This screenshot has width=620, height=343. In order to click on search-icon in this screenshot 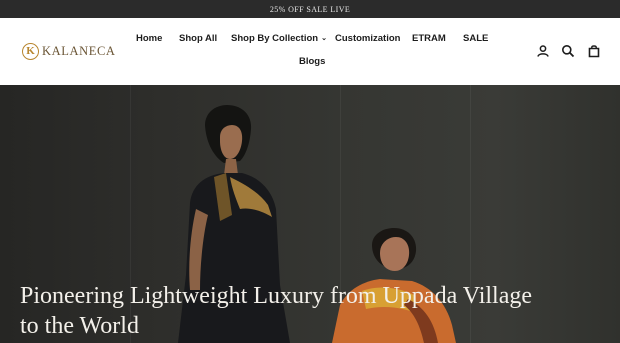, I will do `click(568, 51)`.